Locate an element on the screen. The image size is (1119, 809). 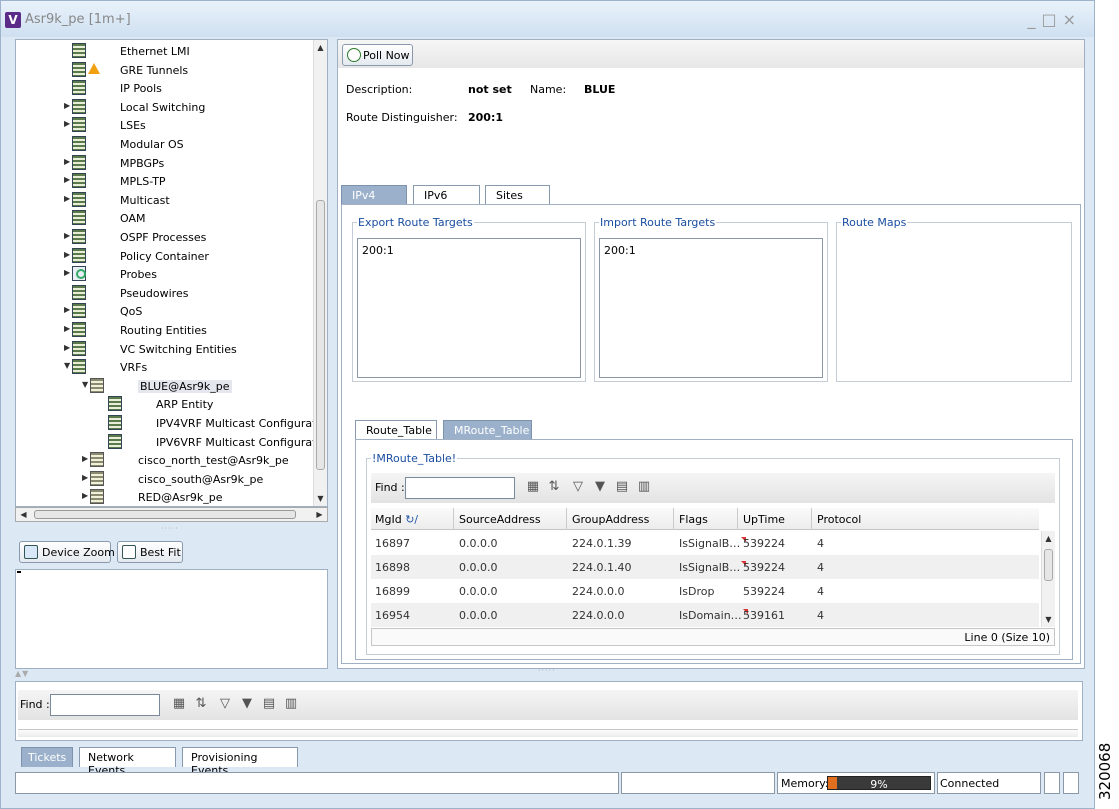
tab-ipv4: IPv4 is located at coordinates (374, 194).